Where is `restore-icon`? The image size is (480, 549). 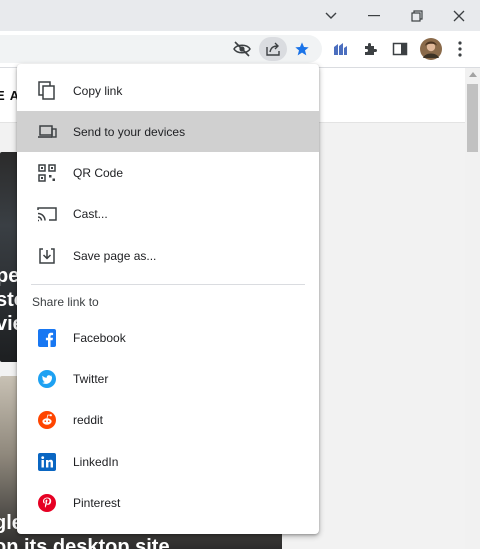 restore-icon is located at coordinates (417, 15).